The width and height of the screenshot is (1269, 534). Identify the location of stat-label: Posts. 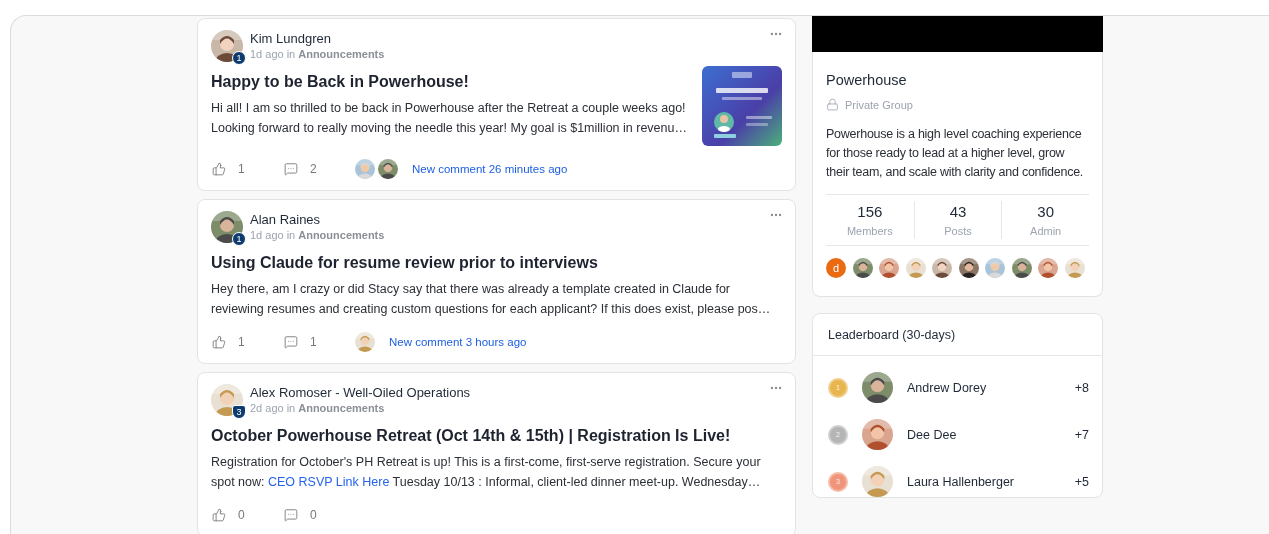
(958, 231).